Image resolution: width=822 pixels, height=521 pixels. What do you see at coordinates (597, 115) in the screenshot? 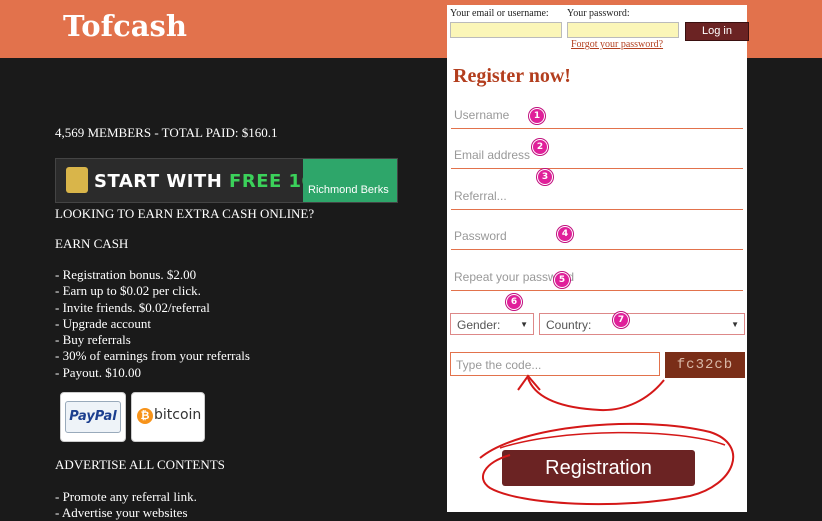
I see `username-input: Username` at bounding box center [597, 115].